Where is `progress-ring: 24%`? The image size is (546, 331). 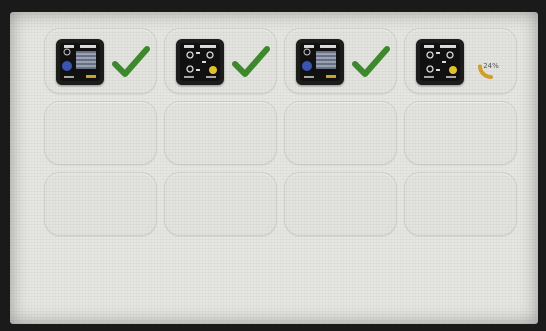
progress-ring: 24% is located at coordinates (491, 66).